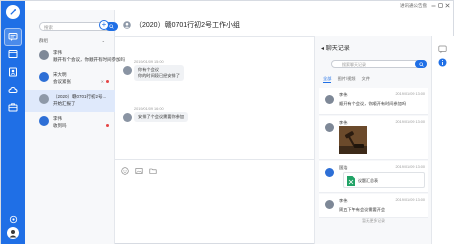  Describe the element at coordinates (103, 40) in the screenshot. I see `chevron-down-icon: ⌄` at that location.